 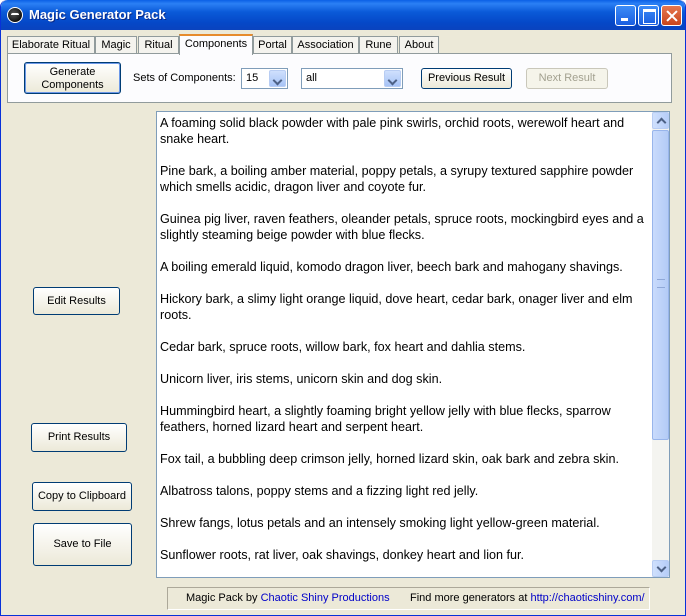 What do you see at coordinates (378, 45) in the screenshot?
I see `tab-rune: Rune` at bounding box center [378, 45].